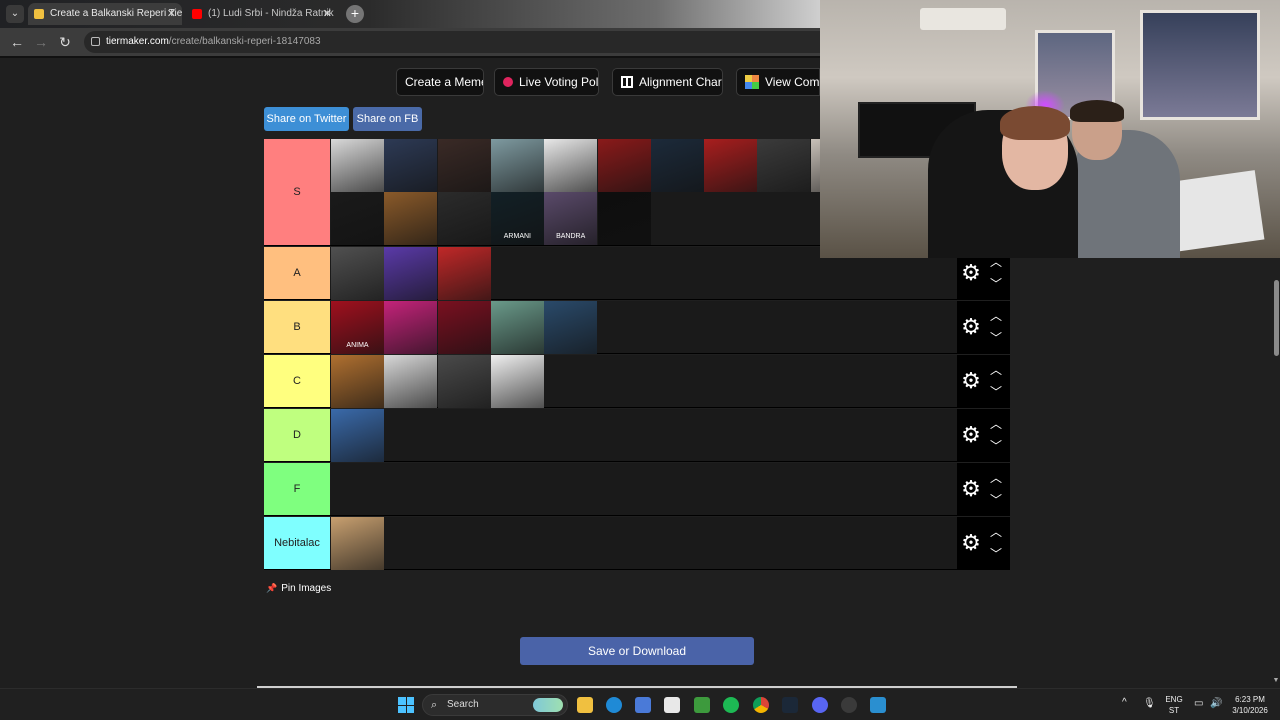 Image resolution: width=1280 pixels, height=720 pixels. What do you see at coordinates (406, 705) in the screenshot?
I see `windows-start-icon` at bounding box center [406, 705].